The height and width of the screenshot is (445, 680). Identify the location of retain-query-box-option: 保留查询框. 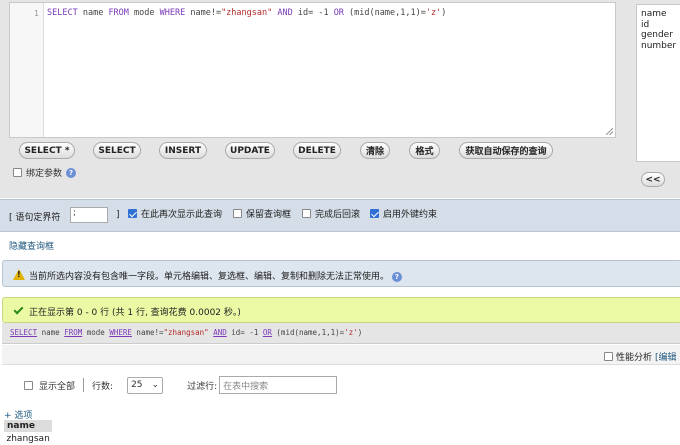
(262, 213).